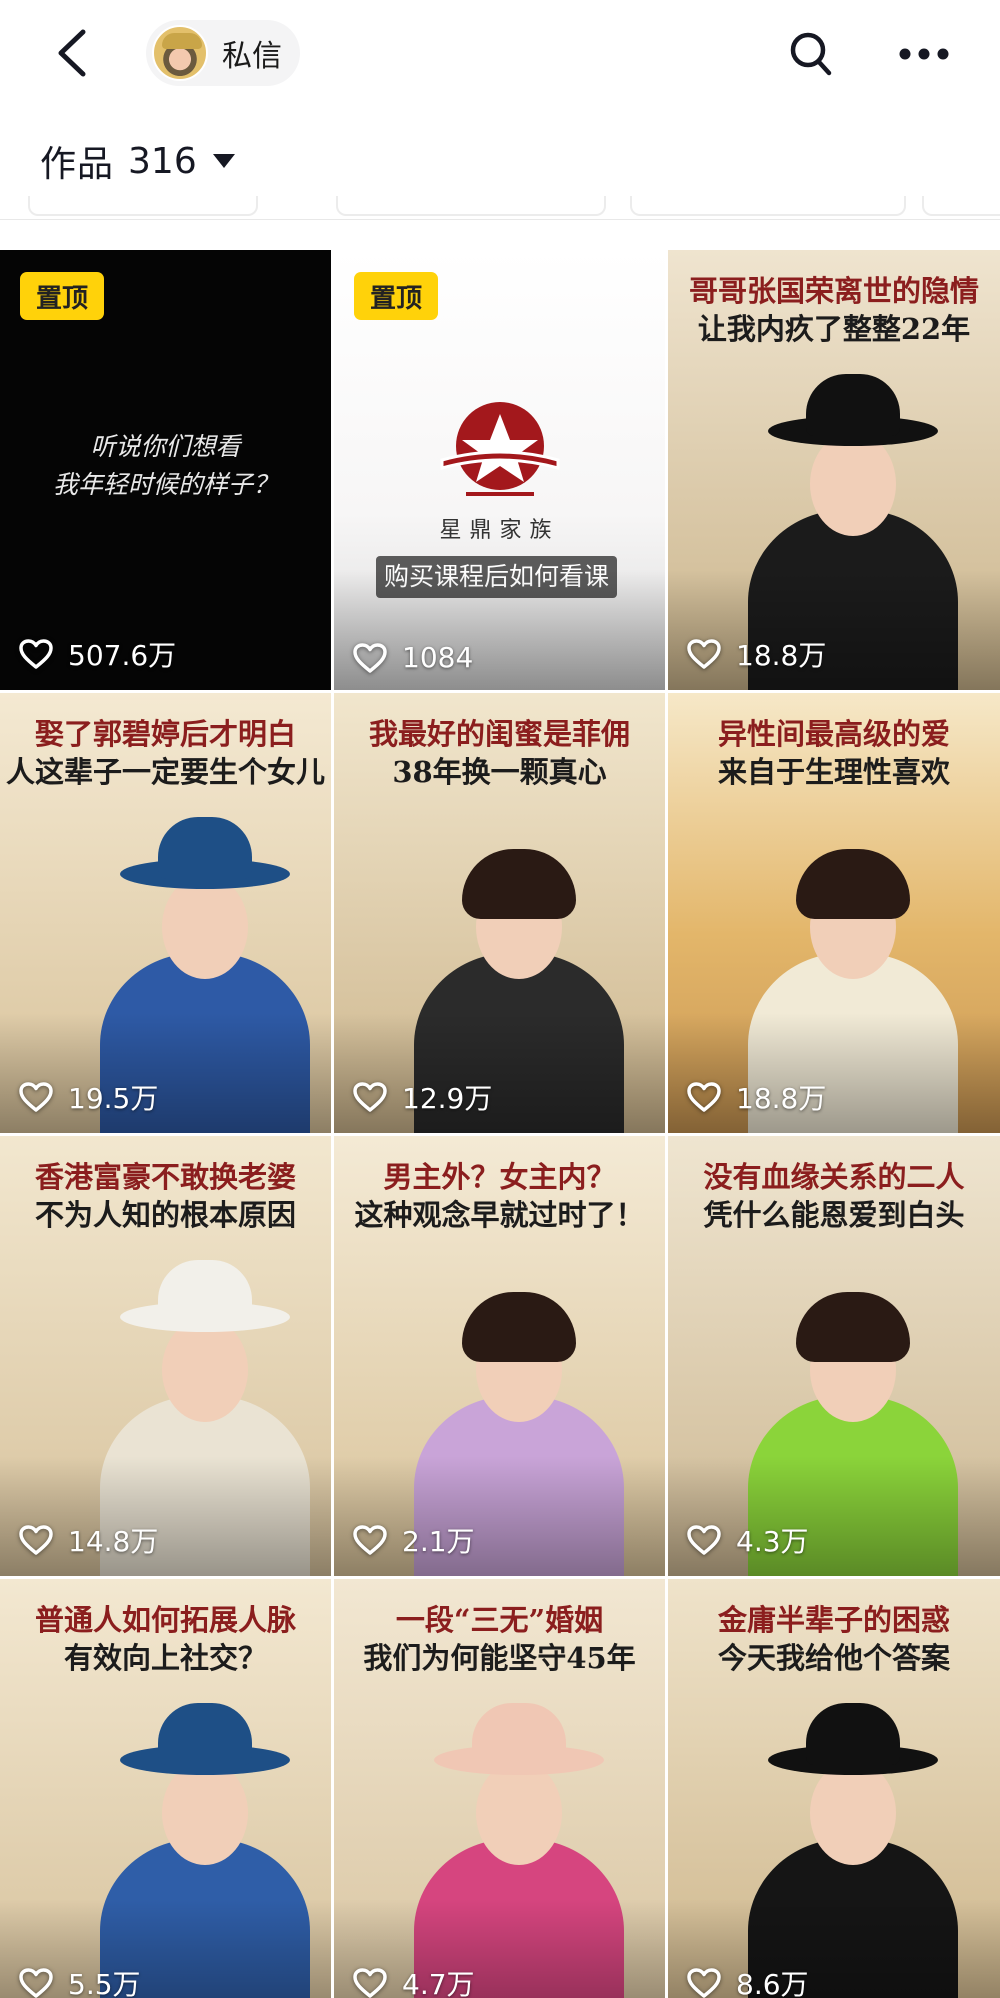 The image size is (1000, 1998). Describe the element at coordinates (772, 1541) in the screenshot. I see `like-count-value: 4.3万` at that location.